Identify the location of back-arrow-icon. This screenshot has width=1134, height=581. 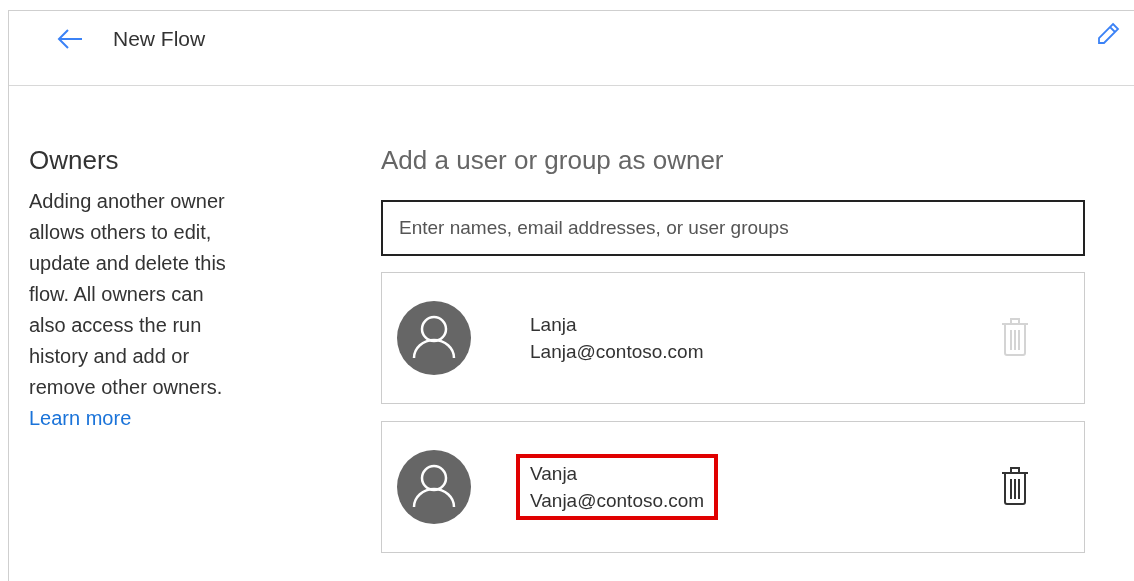
(70, 39).